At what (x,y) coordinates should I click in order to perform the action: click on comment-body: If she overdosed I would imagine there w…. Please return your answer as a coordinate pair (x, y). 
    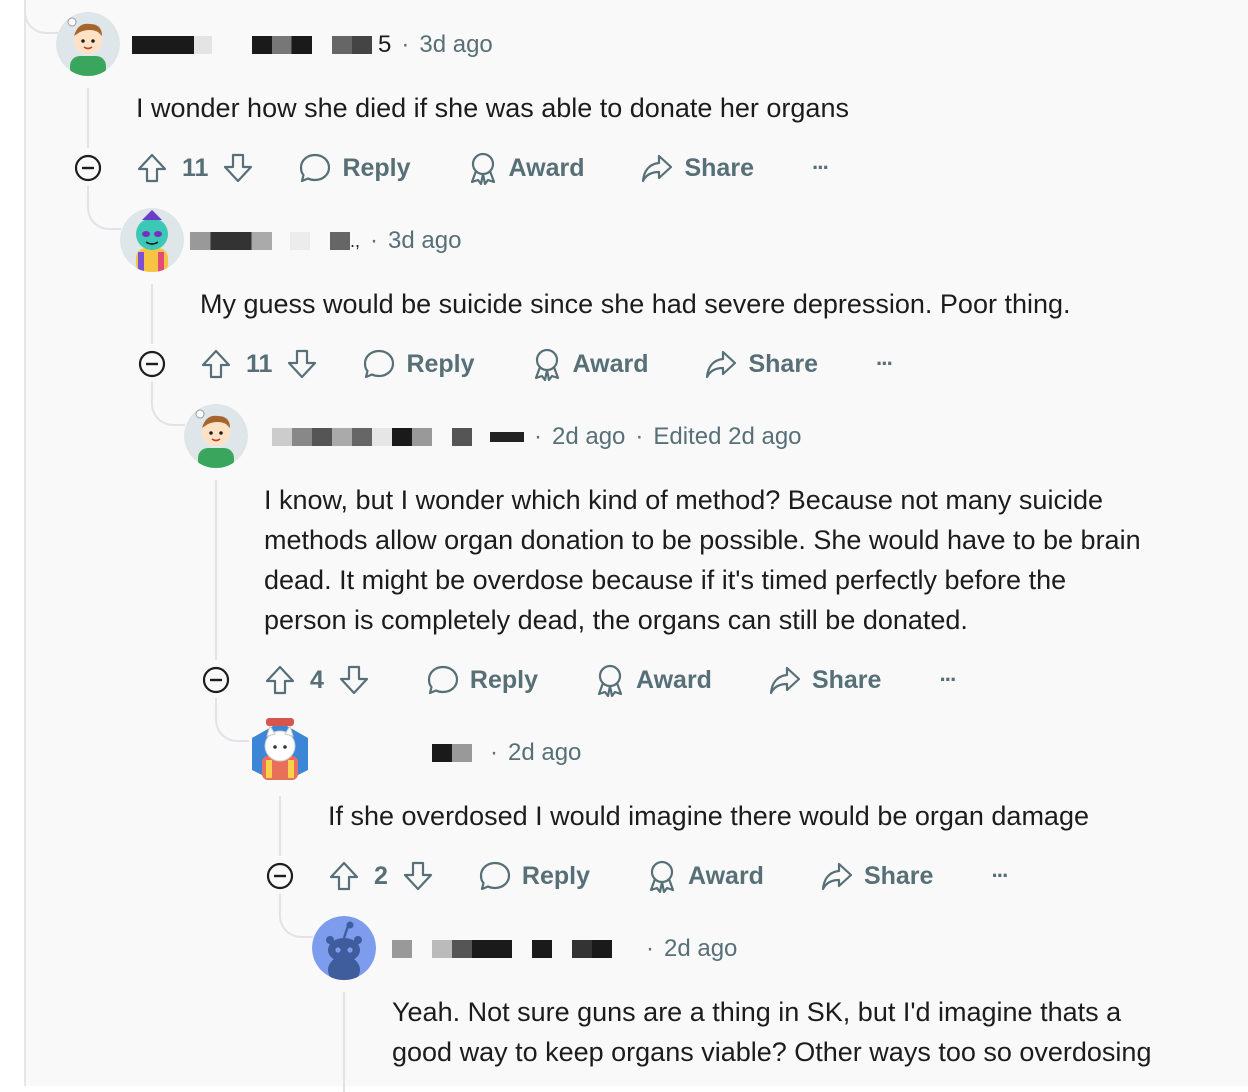
    Looking at the image, I should click on (708, 816).